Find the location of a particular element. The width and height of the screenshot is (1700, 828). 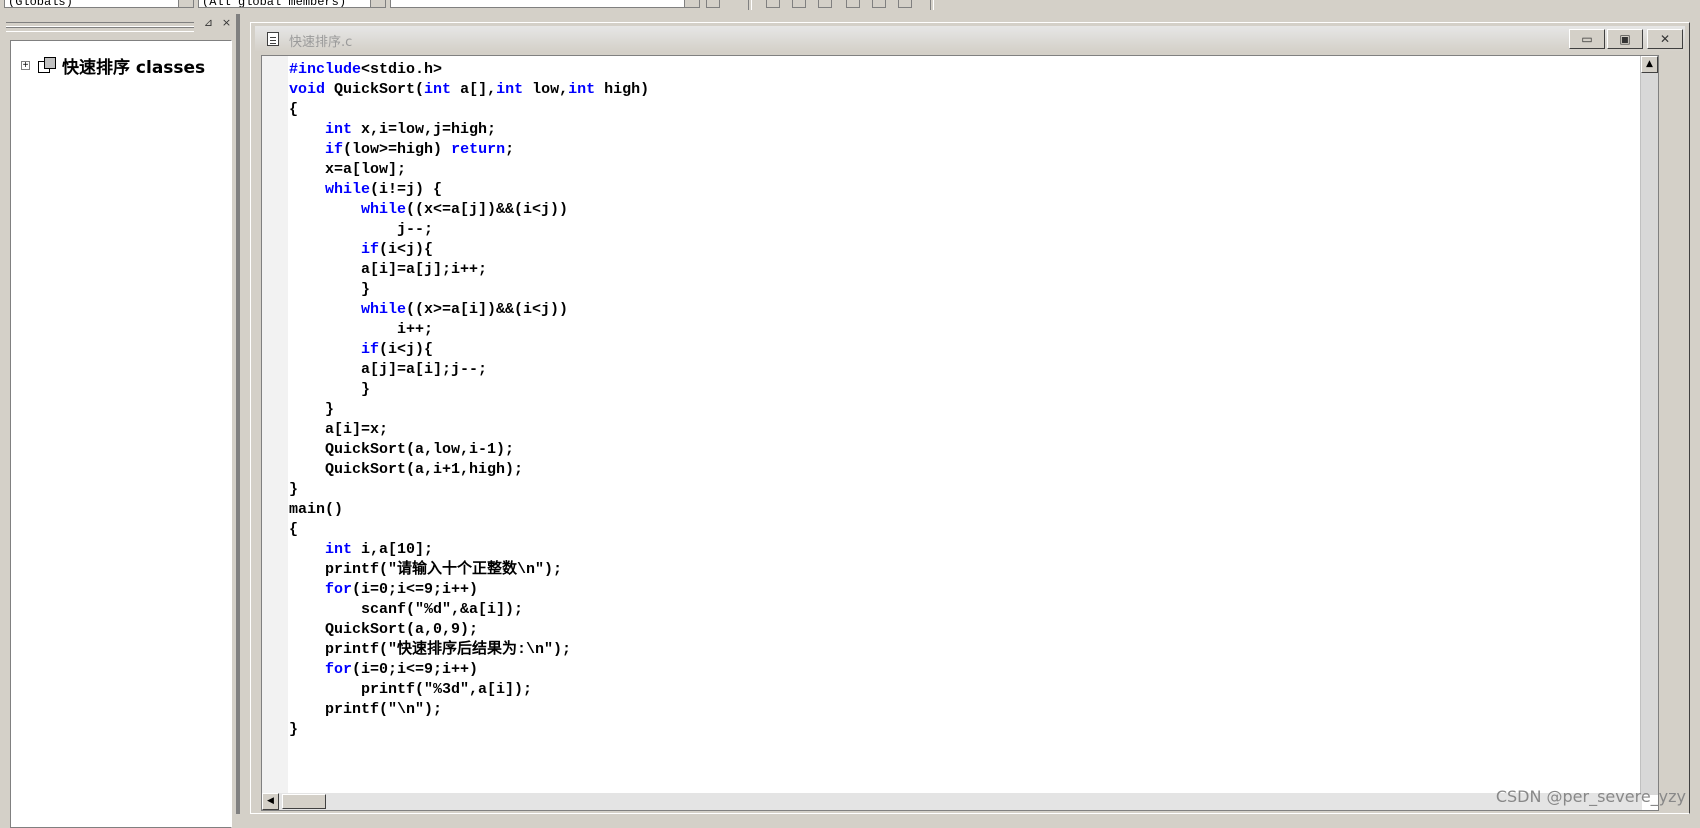

stop-build-icon is located at coordinates (825, 4).